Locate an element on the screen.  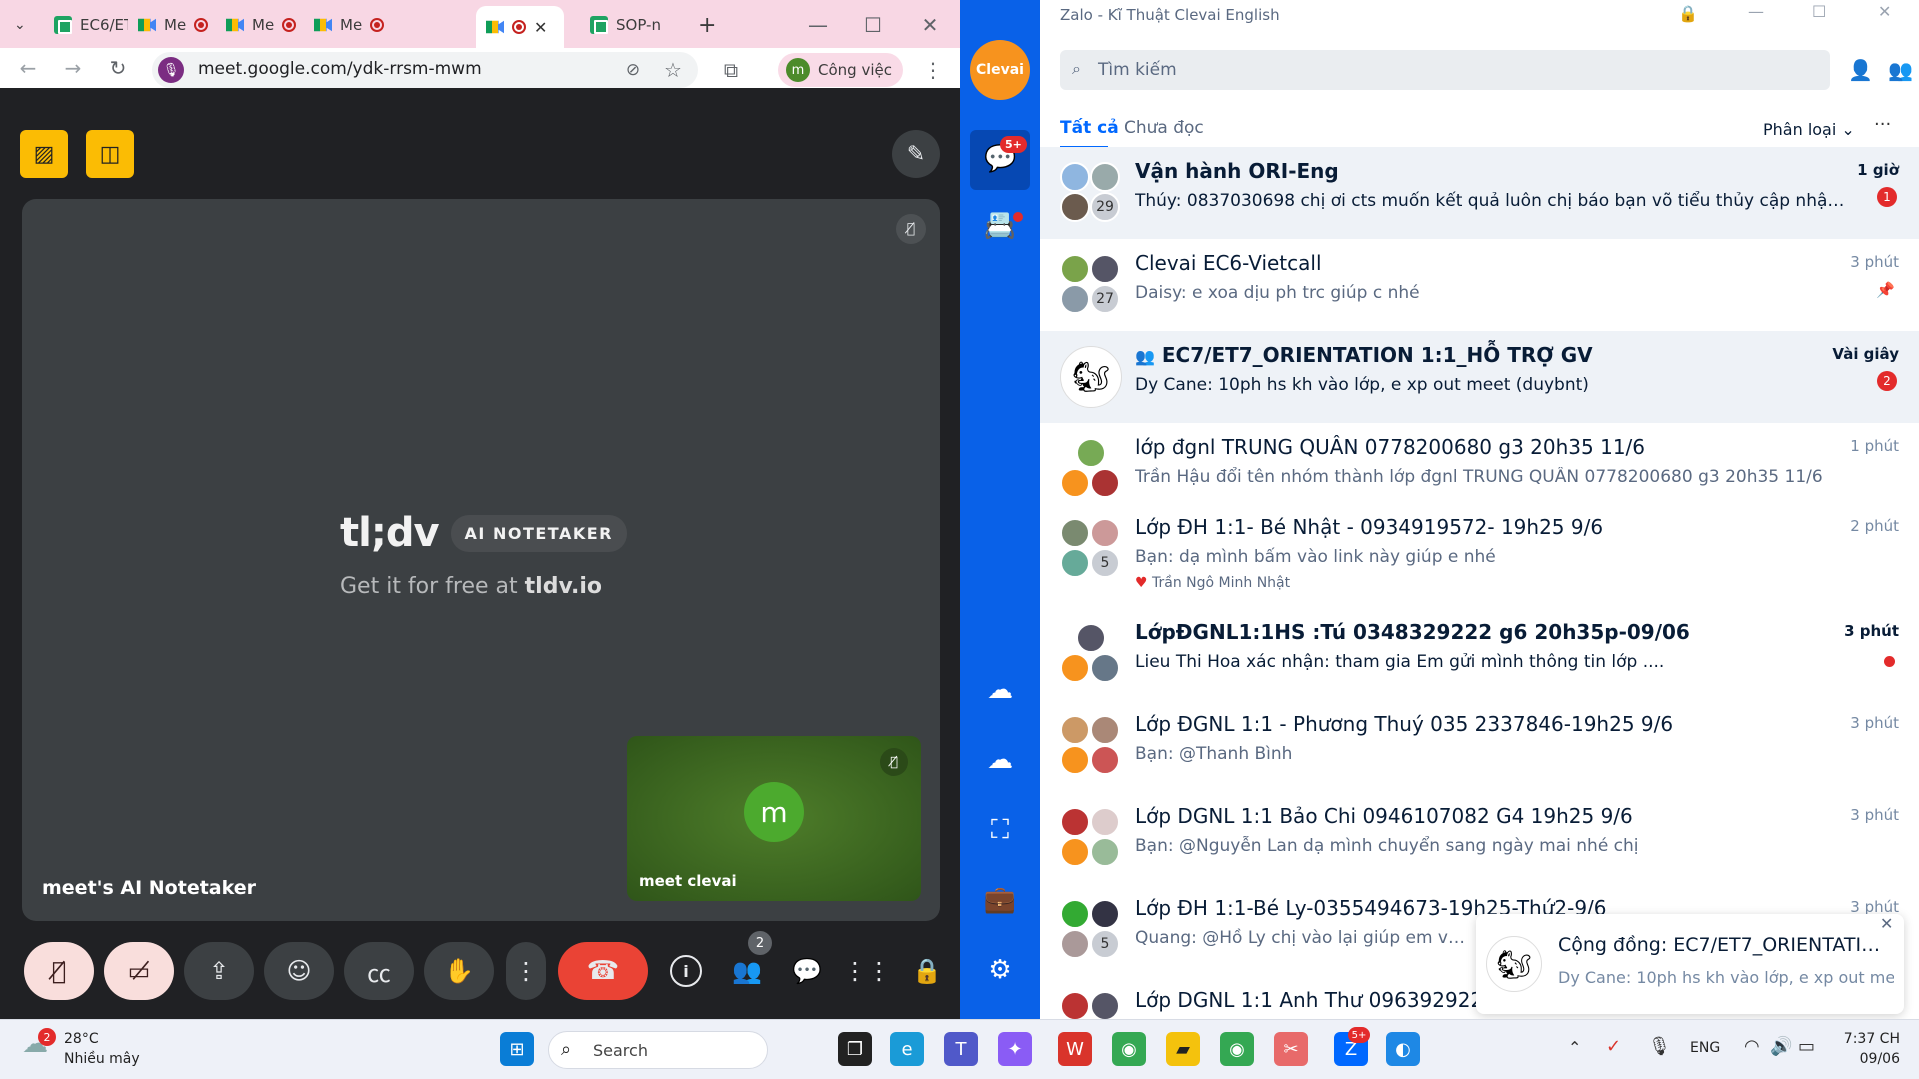
unread-dot is located at coordinates (1889, 661).